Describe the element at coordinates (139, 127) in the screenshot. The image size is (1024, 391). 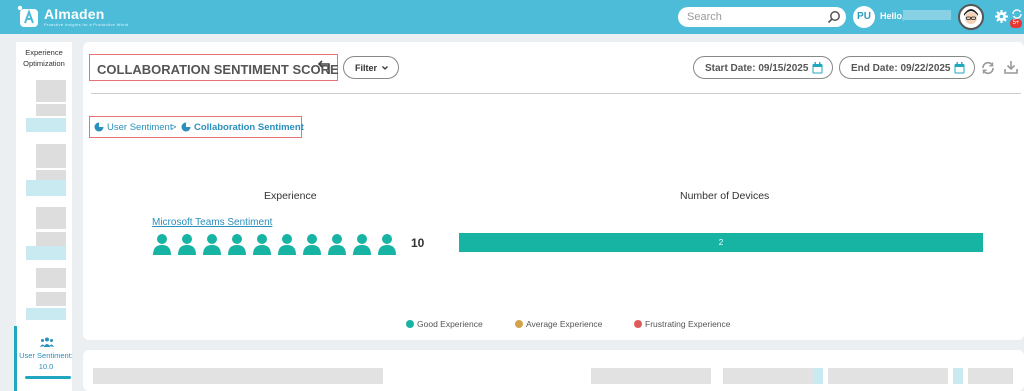
I see `breadcrumb-parent-link: User Sentiment` at that location.